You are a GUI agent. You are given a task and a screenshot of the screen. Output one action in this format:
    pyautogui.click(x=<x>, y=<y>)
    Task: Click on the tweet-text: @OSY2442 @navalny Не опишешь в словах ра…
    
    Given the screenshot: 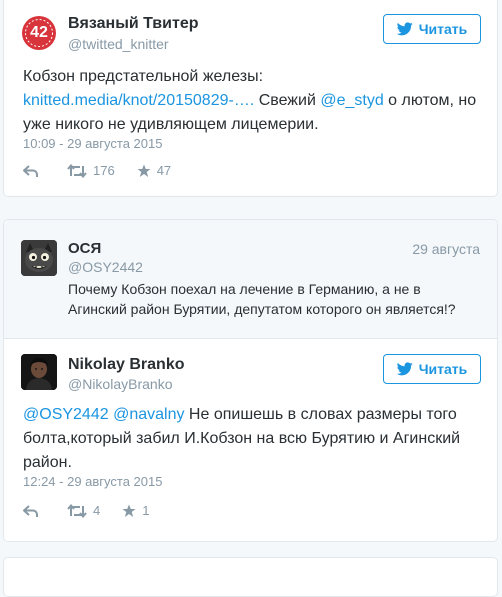 What is the action you would take?
    pyautogui.click(x=258, y=439)
    